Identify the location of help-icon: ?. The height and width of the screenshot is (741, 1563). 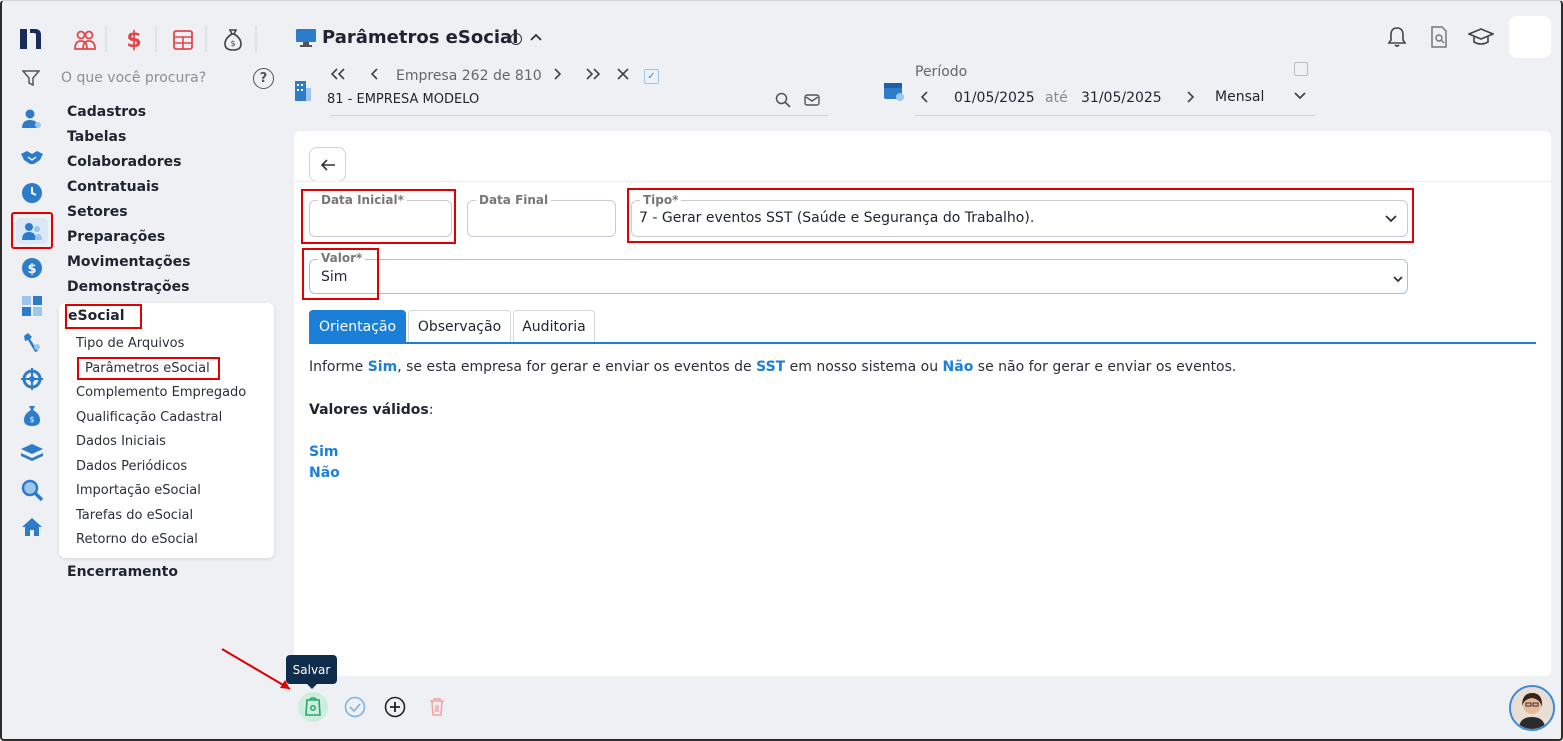
(263, 78).